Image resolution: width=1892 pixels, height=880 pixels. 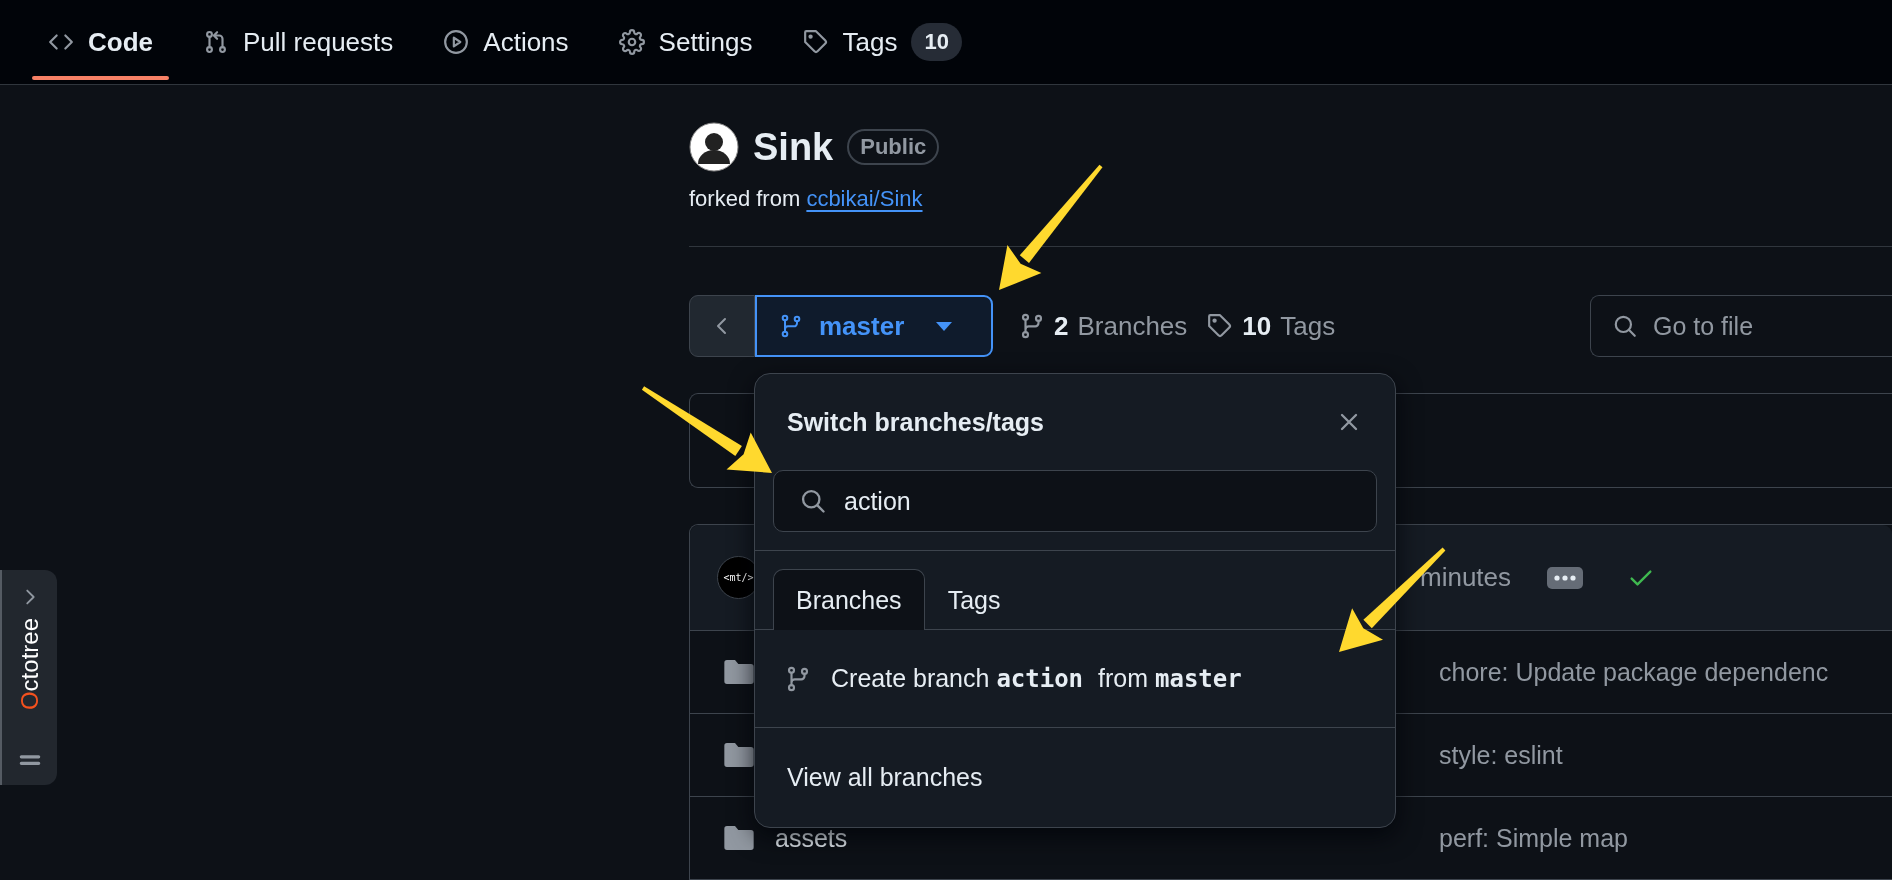 I want to click on commit-message: style: eslint, so click(x=1665, y=755).